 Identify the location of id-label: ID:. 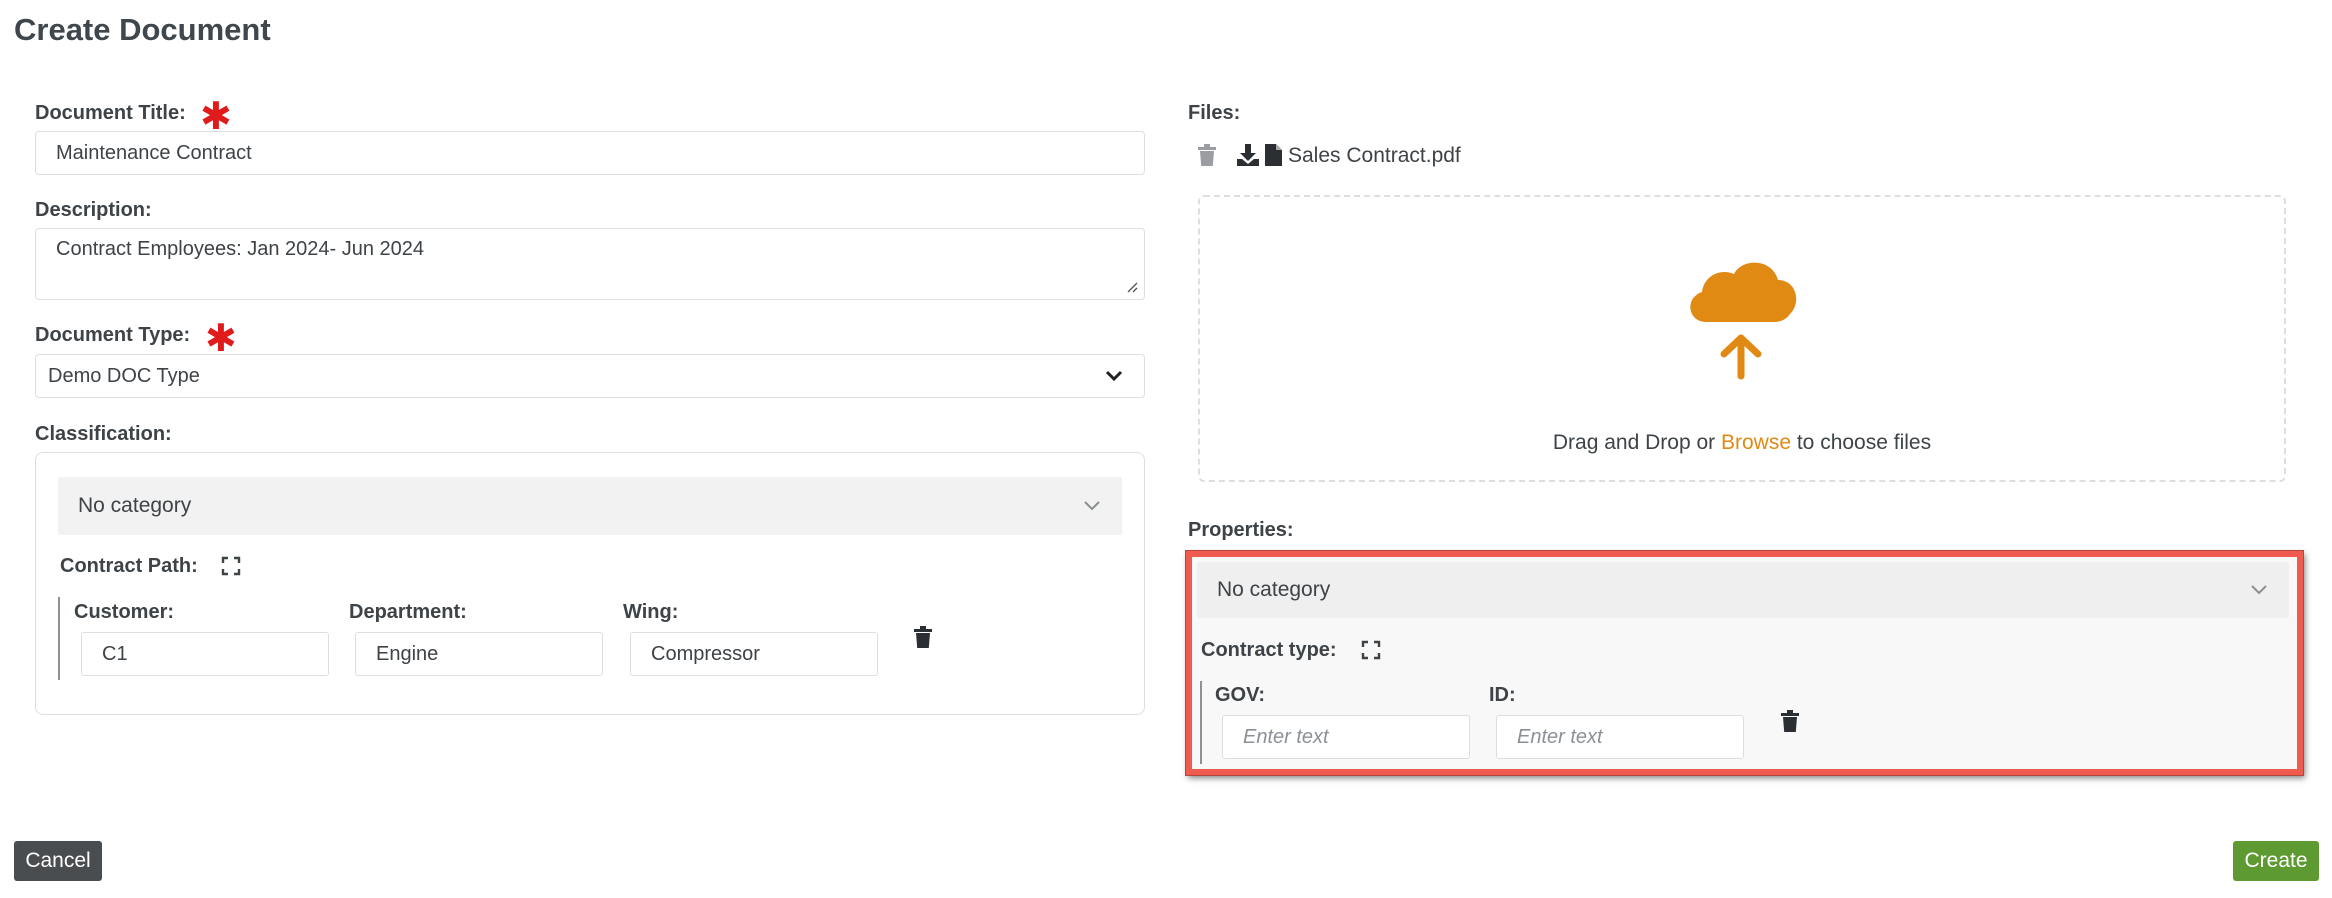
(1502, 695).